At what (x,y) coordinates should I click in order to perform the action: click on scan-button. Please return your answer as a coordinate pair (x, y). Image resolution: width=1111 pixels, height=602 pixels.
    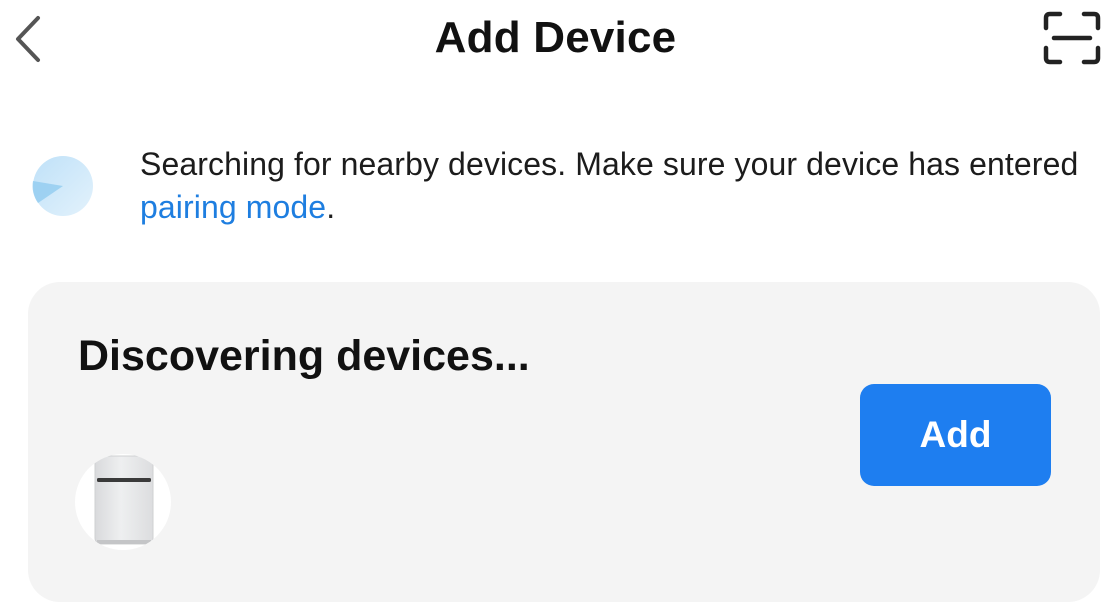
    Looking at the image, I should click on (1072, 38).